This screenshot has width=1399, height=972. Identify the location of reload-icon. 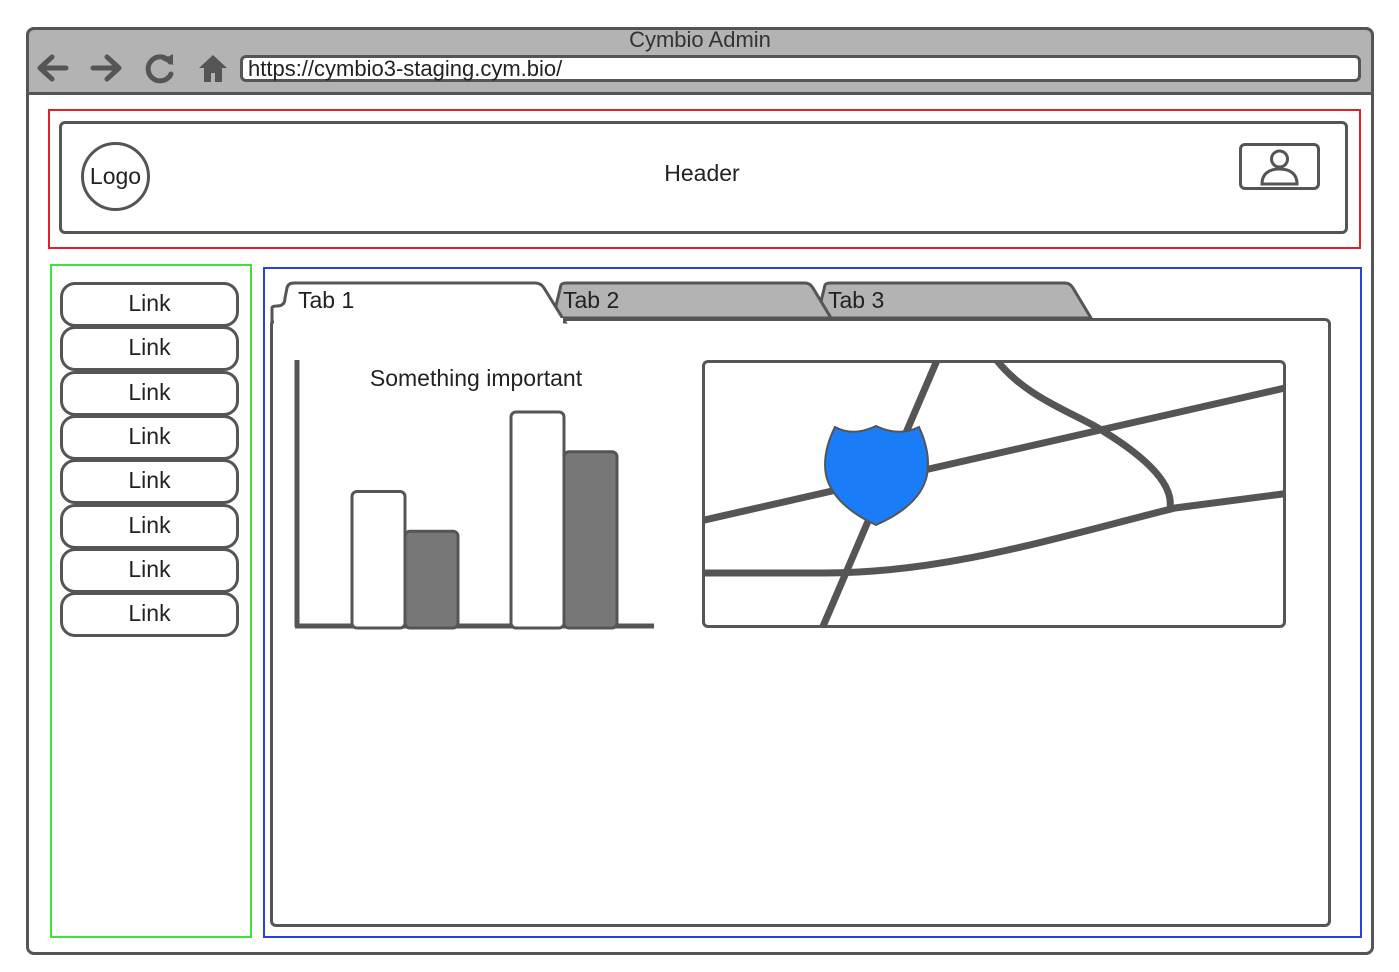
(160, 68).